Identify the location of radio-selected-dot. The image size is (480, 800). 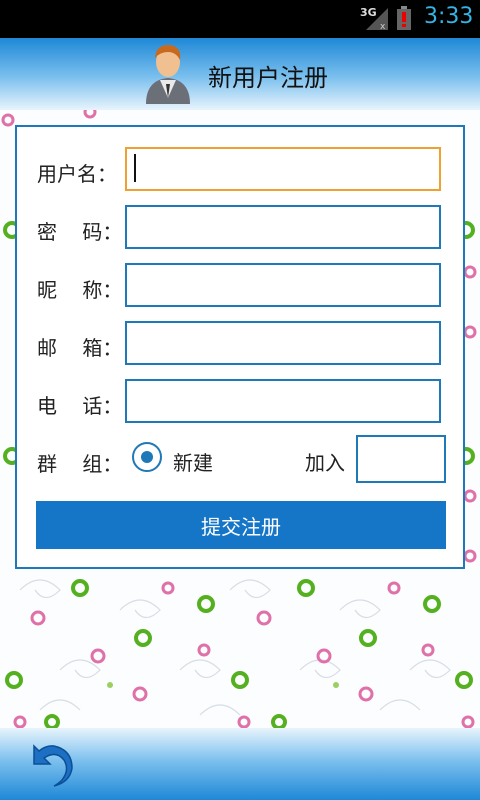
(147, 457).